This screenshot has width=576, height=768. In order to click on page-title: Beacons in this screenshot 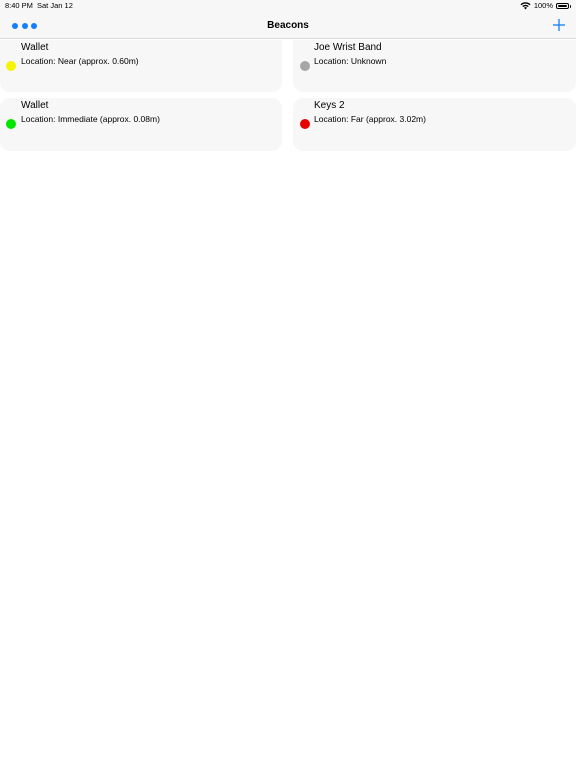, I will do `click(288, 25)`.